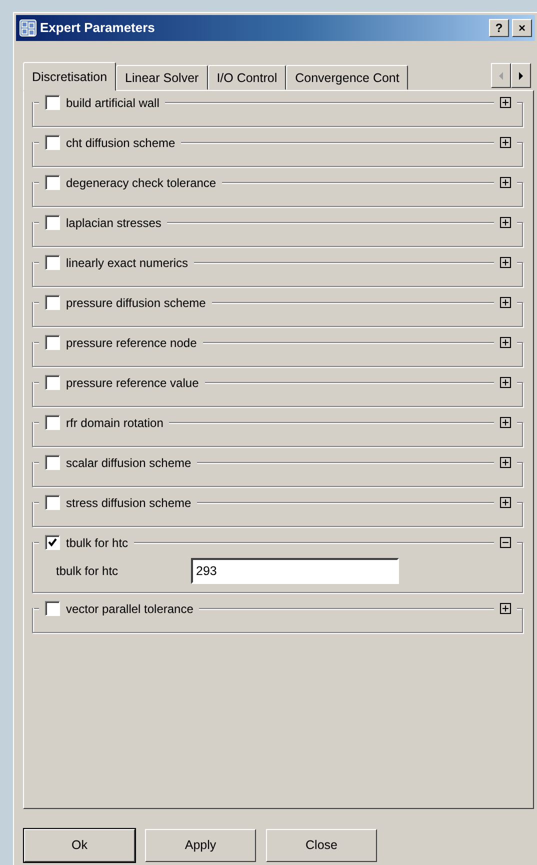 This screenshot has height=865, width=537. What do you see at coordinates (247, 77) in the screenshot?
I see `tab: I/O Control` at bounding box center [247, 77].